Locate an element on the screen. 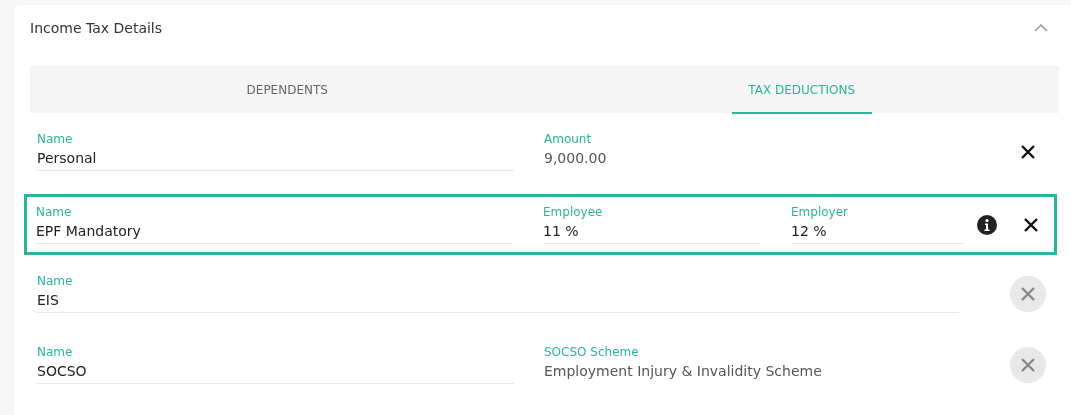  panel-title: Income Tax Details is located at coordinates (96, 28).